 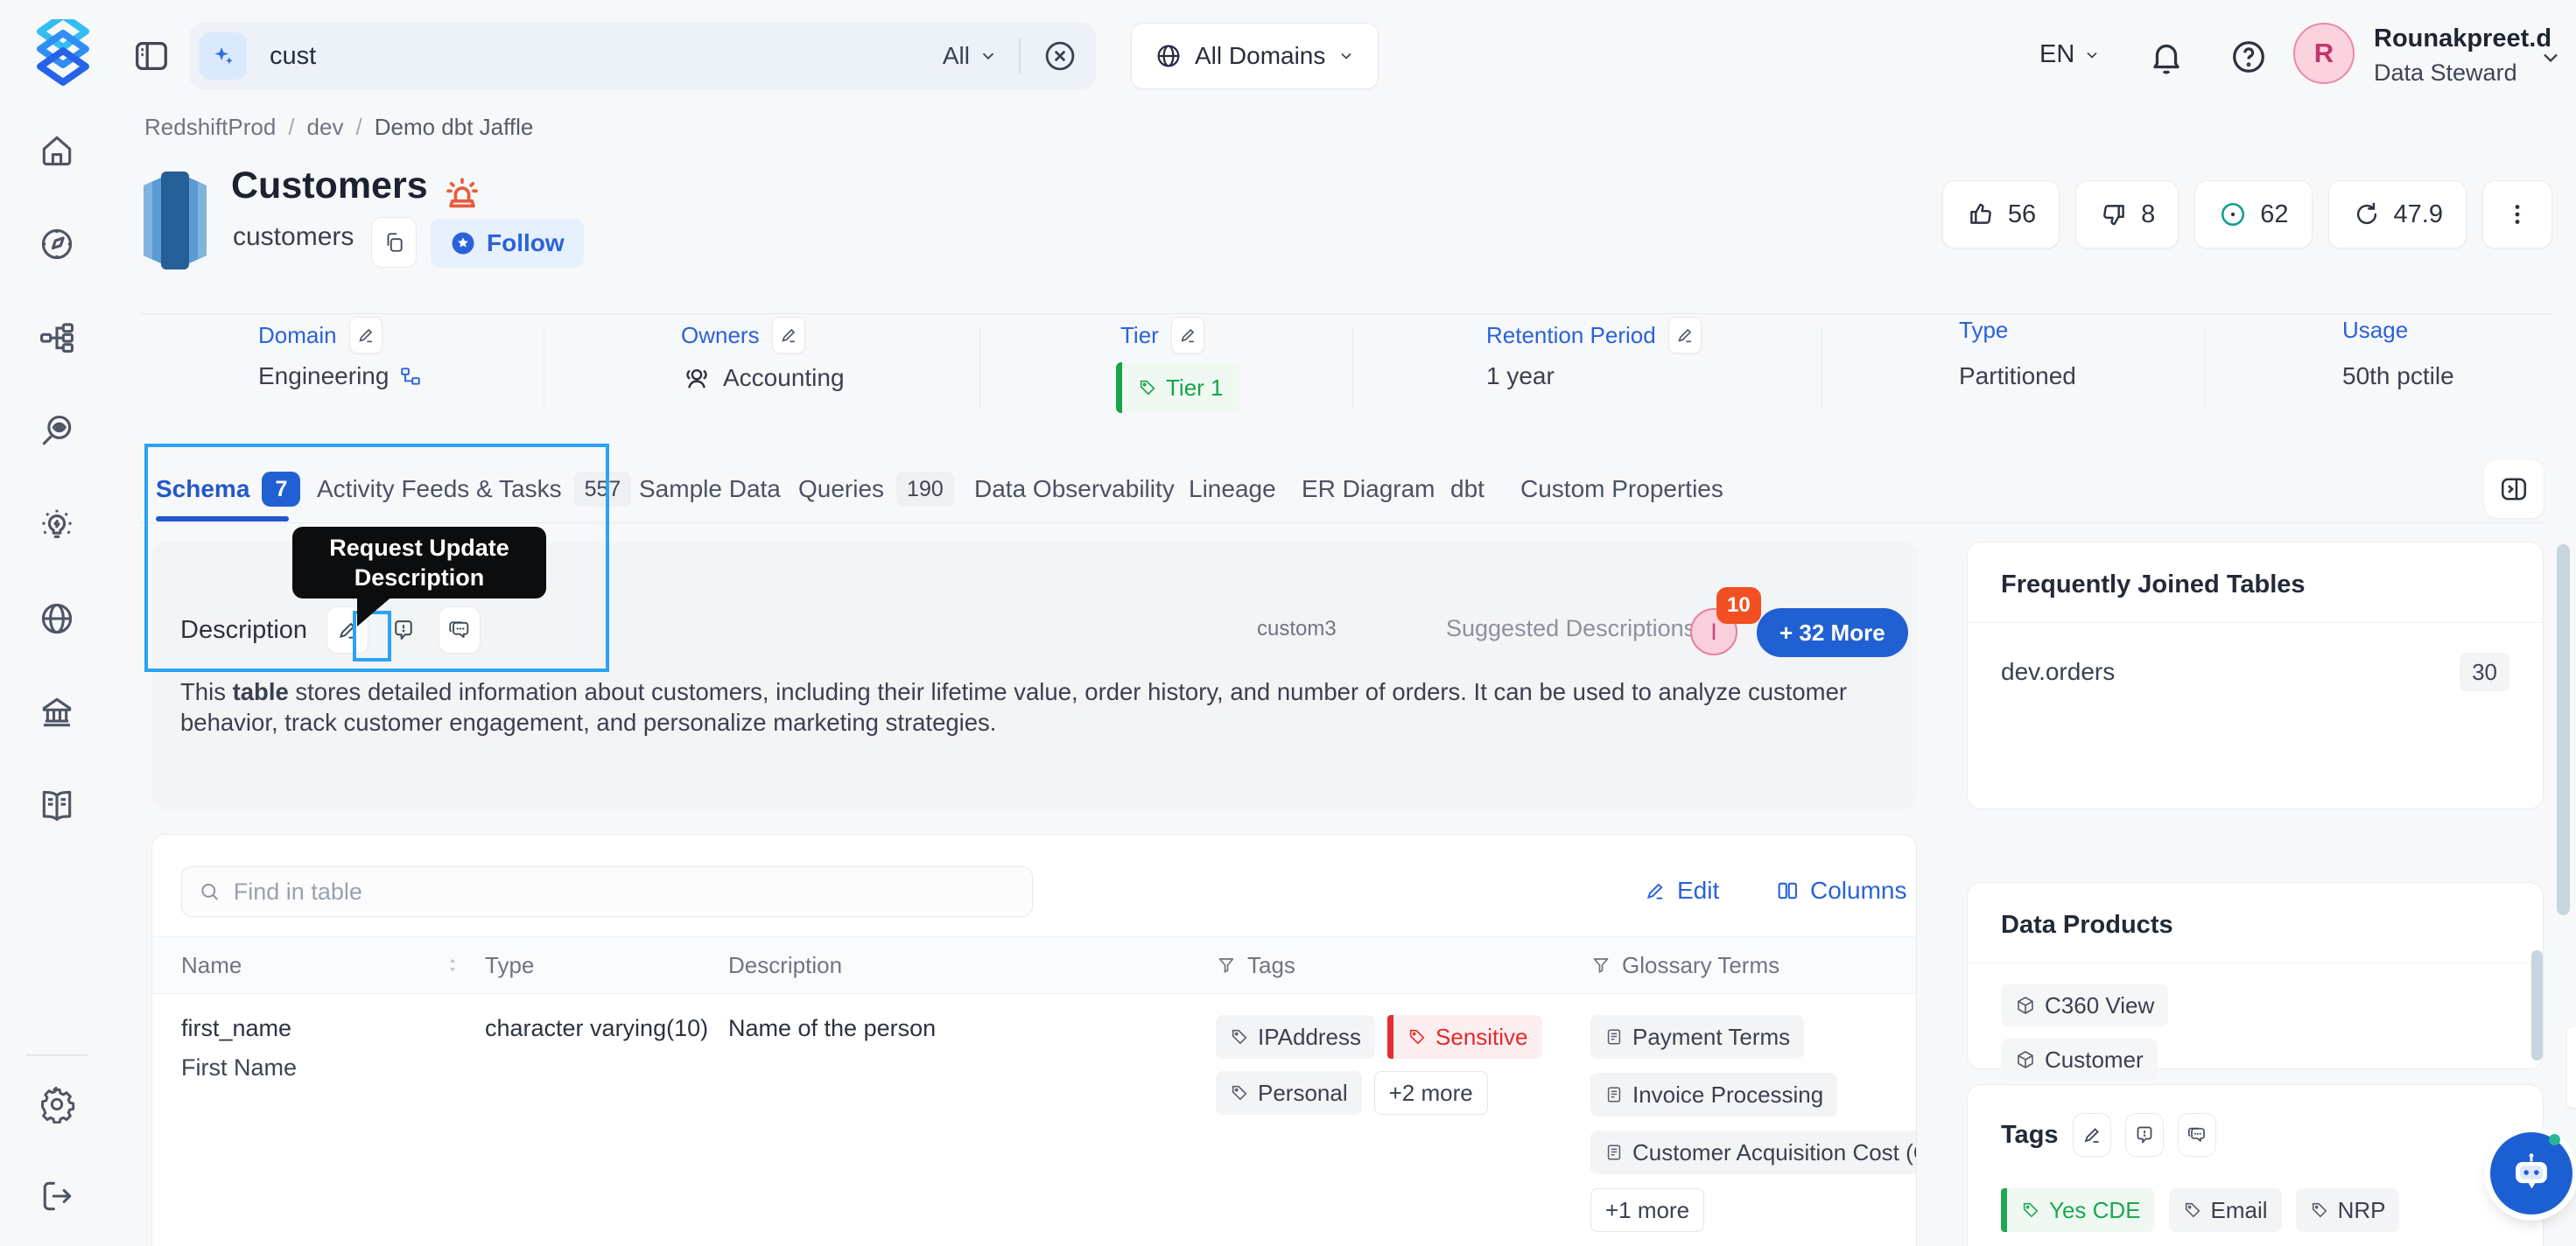 What do you see at coordinates (2531, 1173) in the screenshot?
I see `chatbot-button` at bounding box center [2531, 1173].